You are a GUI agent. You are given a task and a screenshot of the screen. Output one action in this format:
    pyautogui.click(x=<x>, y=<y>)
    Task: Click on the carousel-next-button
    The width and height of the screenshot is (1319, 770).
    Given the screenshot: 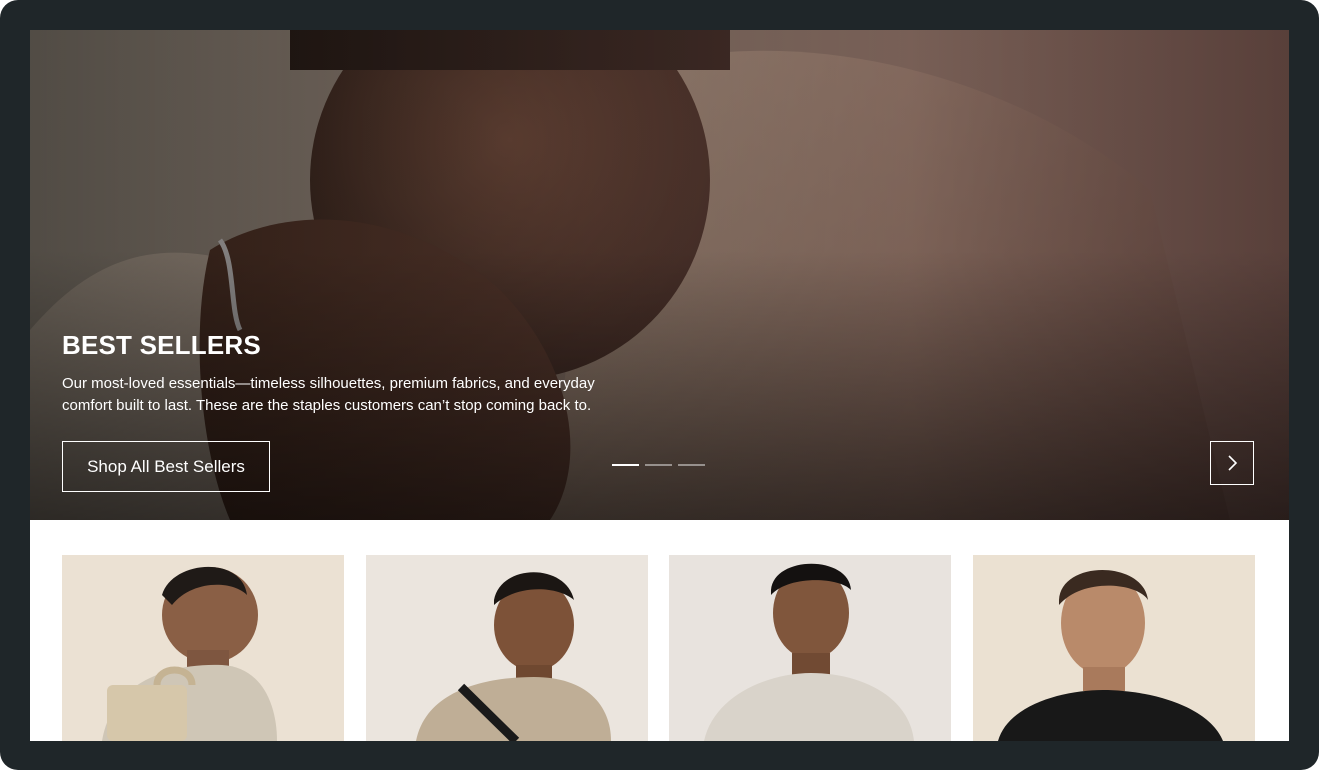 What is the action you would take?
    pyautogui.click(x=1232, y=463)
    